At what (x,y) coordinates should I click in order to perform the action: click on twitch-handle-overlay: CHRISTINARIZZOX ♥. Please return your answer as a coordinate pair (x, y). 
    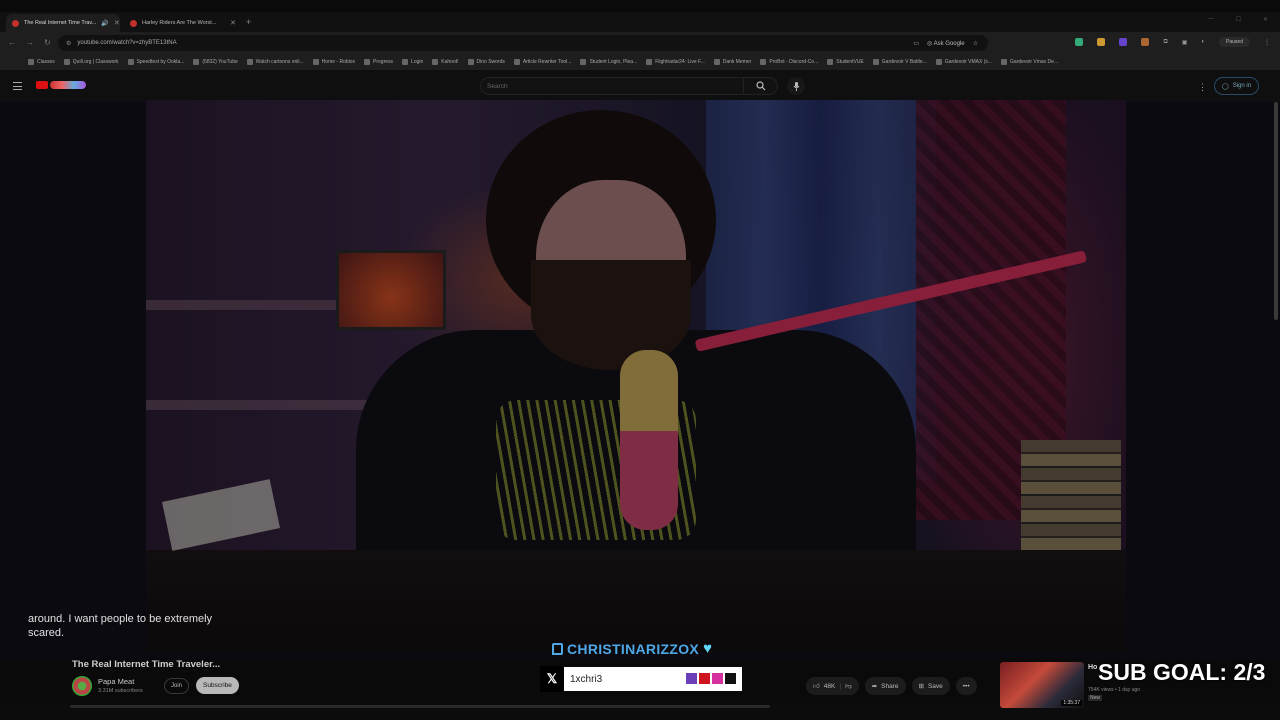
    Looking at the image, I should click on (632, 648).